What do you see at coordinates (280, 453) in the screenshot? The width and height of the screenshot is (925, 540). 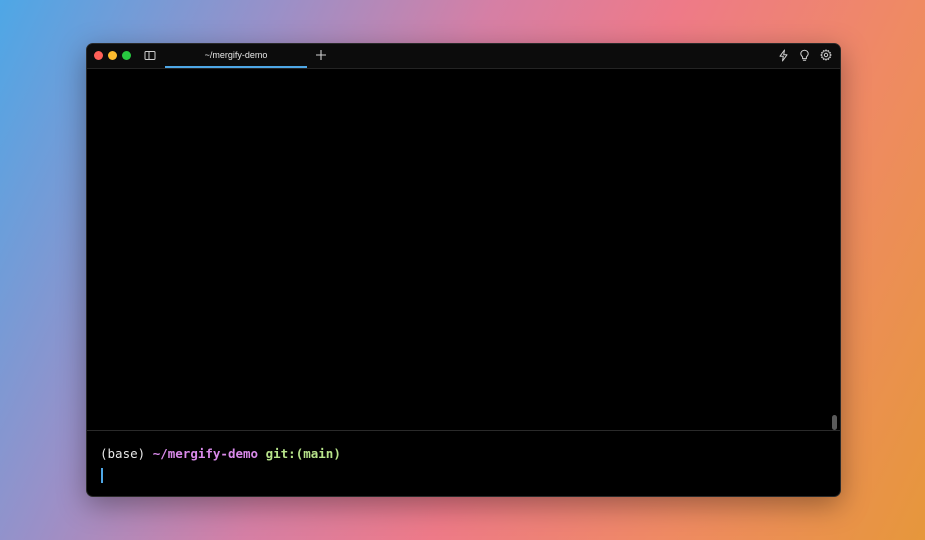 I see `git-prefix: git:` at bounding box center [280, 453].